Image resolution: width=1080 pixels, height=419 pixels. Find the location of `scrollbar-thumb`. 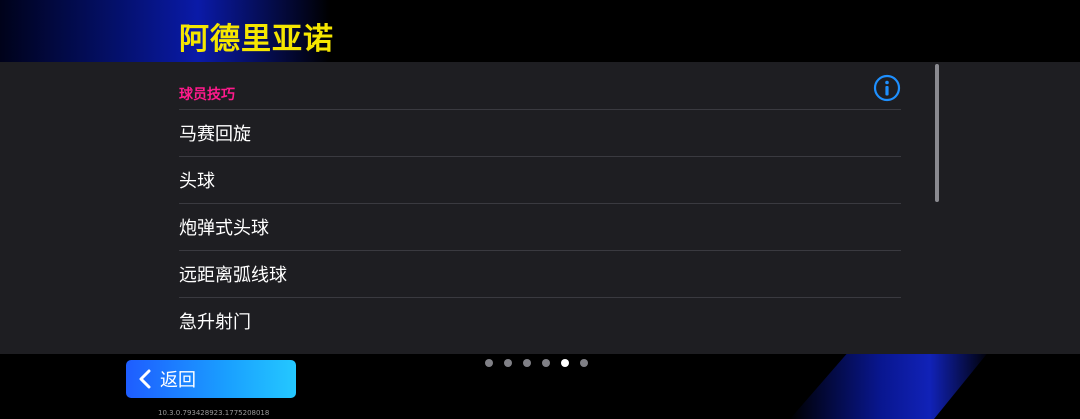

scrollbar-thumb is located at coordinates (937, 133).